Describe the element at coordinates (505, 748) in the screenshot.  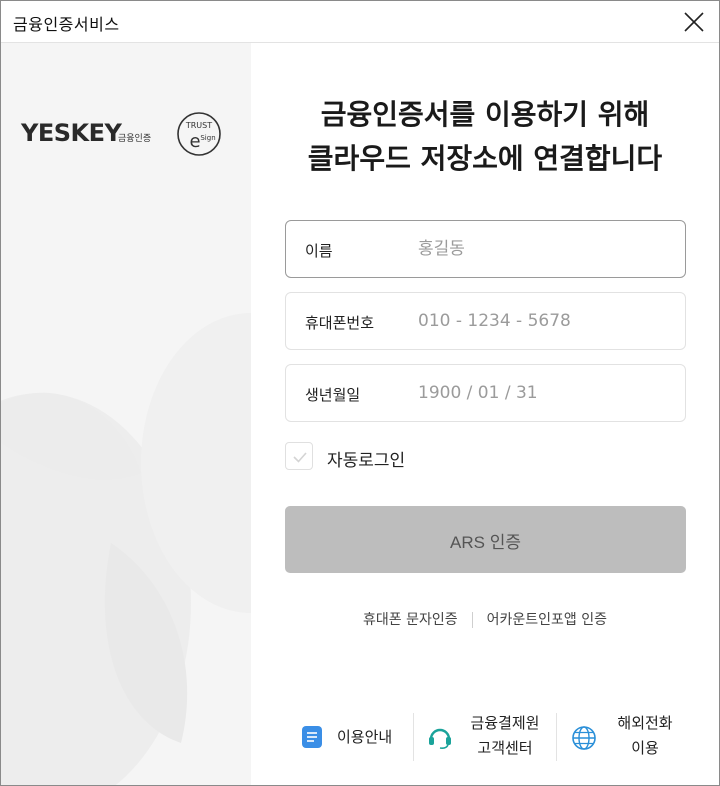
I see `customer-center-line2: 고객센터` at that location.